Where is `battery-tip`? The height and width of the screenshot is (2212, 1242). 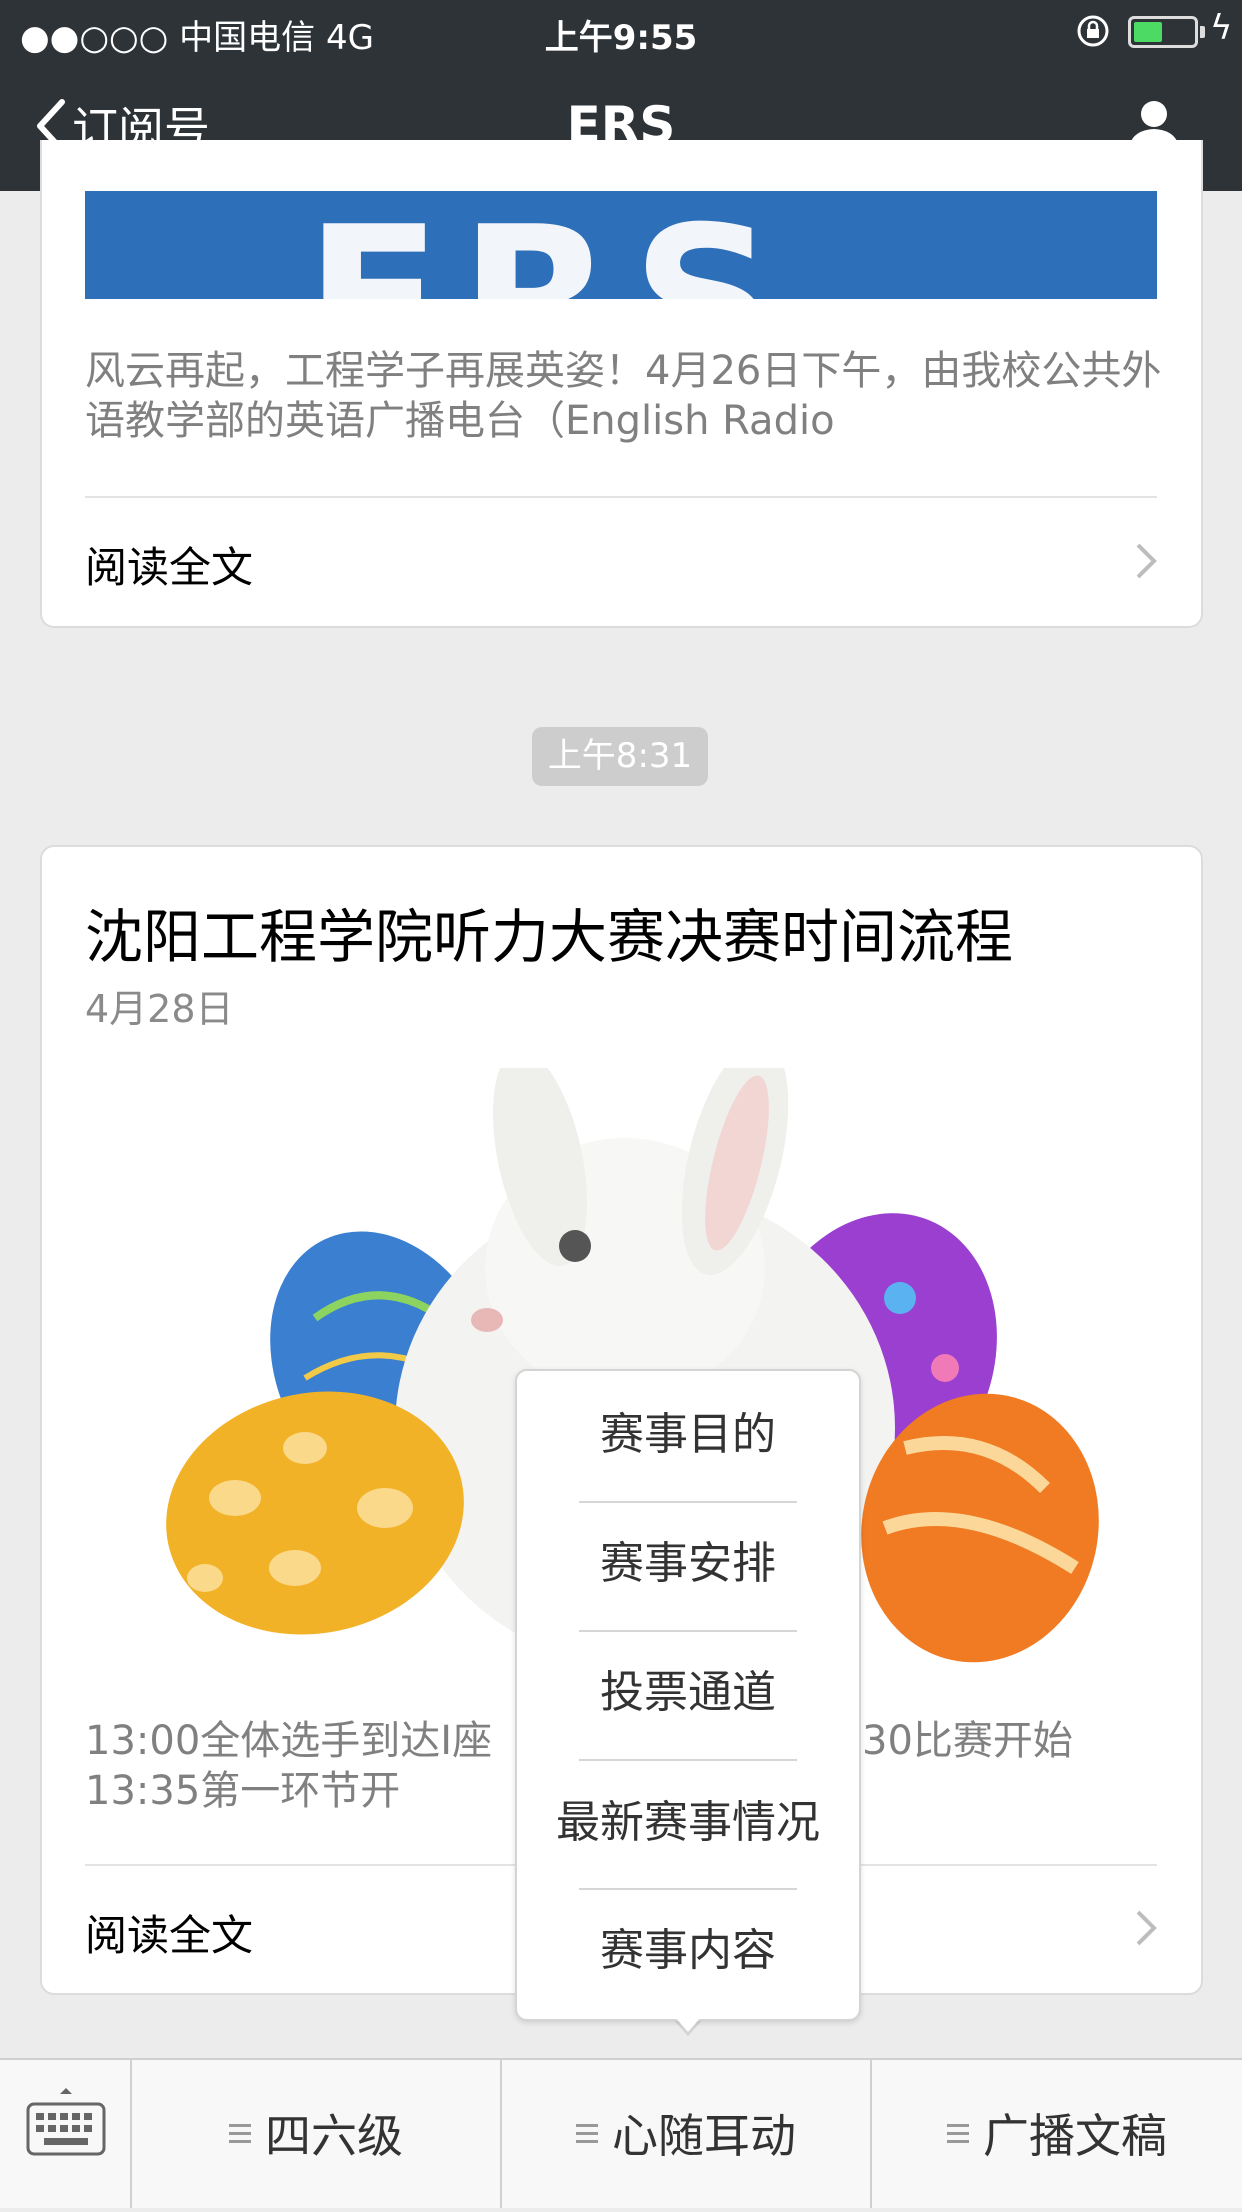
battery-tip is located at coordinates (1202, 32).